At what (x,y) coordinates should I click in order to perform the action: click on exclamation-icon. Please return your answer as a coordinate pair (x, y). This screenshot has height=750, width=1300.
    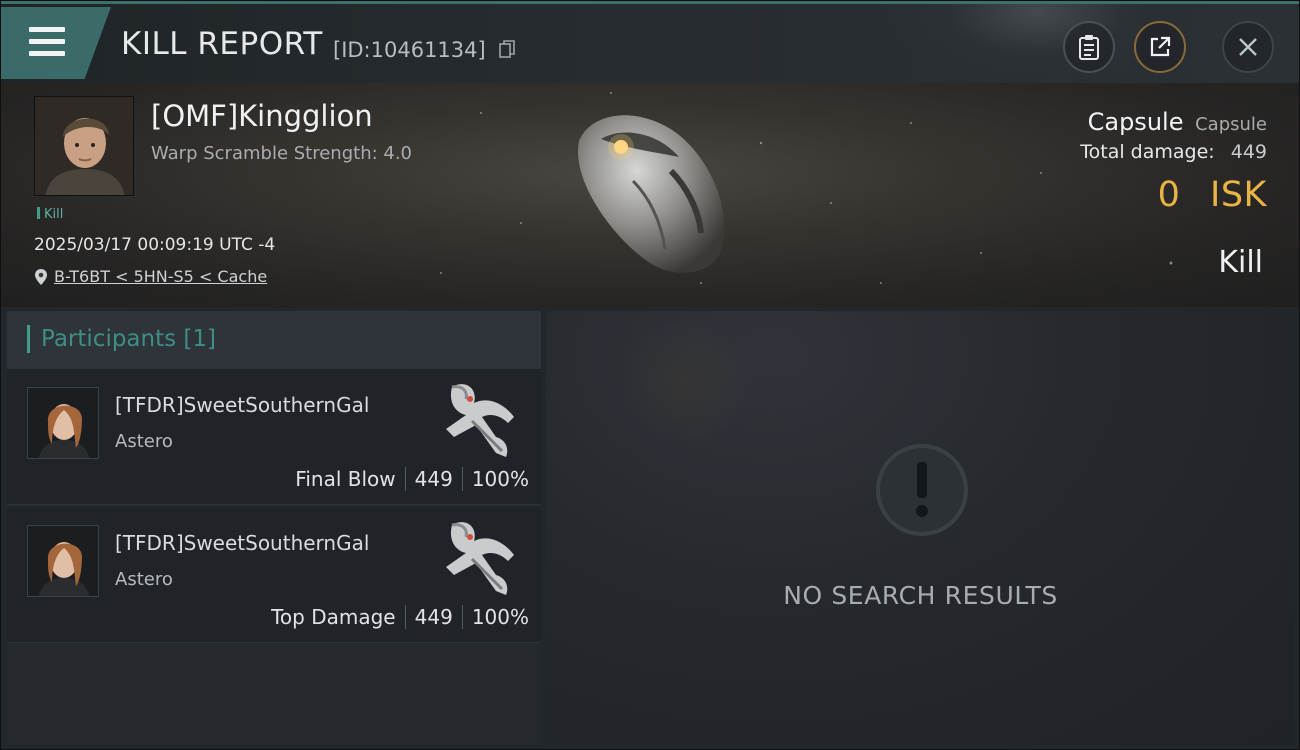
    Looking at the image, I should click on (922, 490).